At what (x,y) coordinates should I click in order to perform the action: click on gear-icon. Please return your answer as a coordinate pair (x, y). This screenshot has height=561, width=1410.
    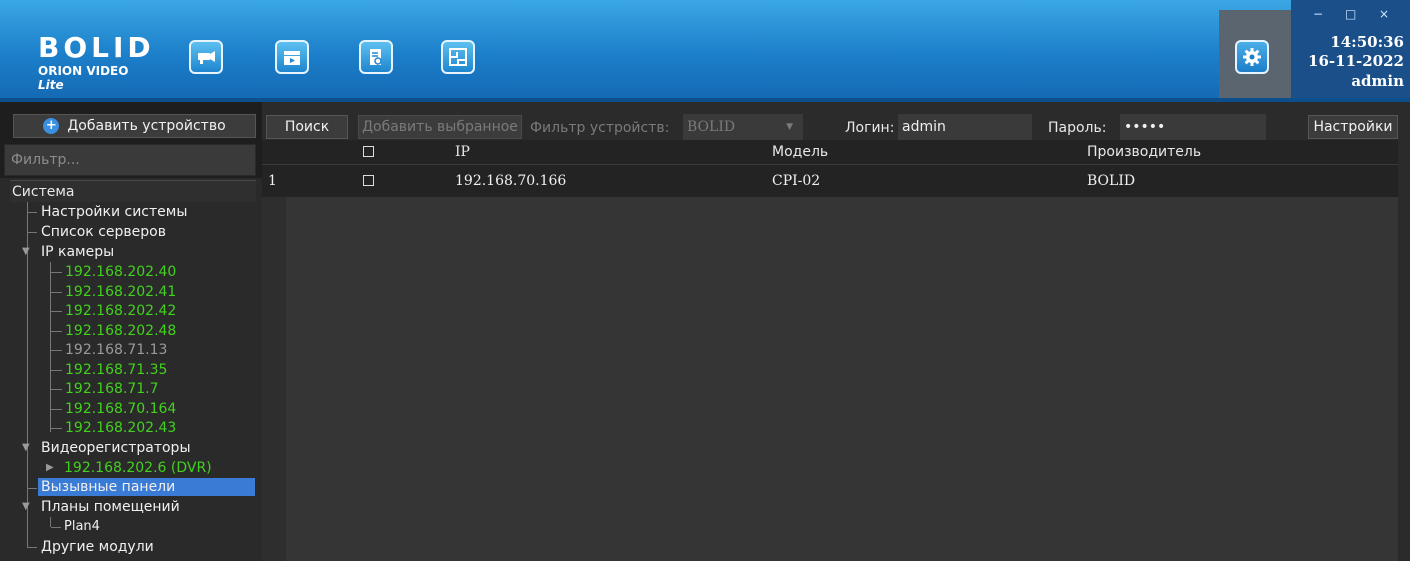
    Looking at the image, I should click on (1252, 57).